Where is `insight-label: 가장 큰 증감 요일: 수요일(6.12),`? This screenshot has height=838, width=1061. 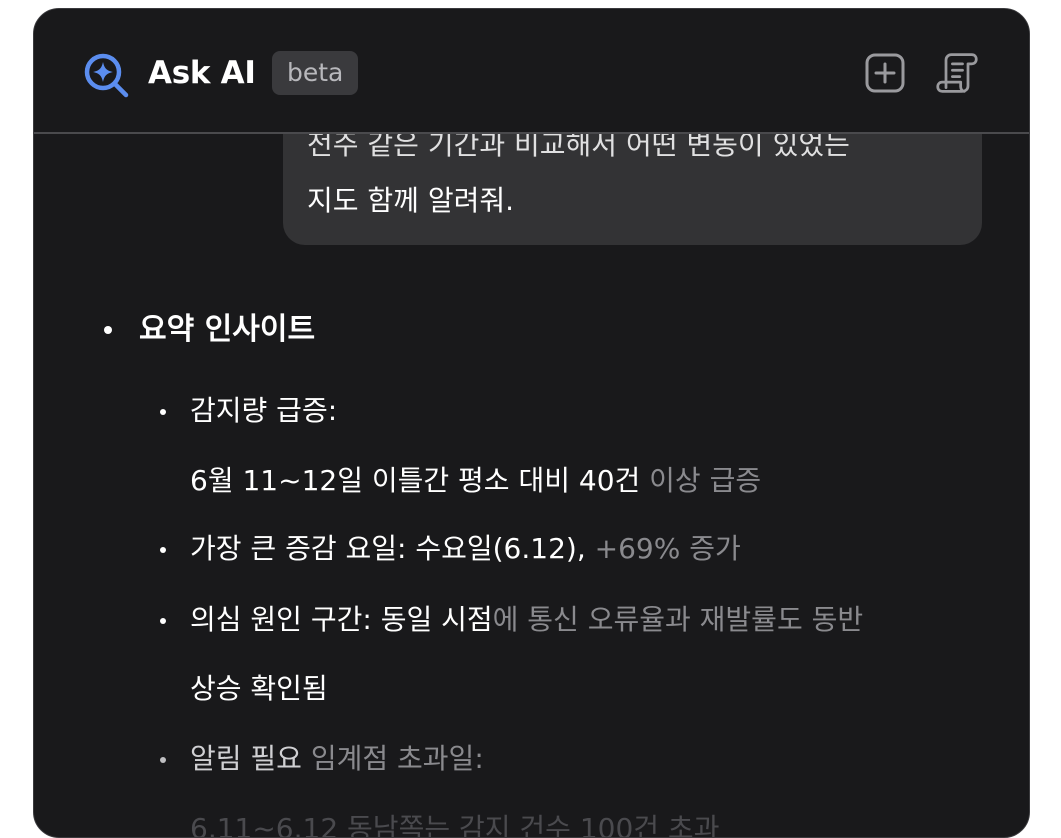
insight-label: 가장 큰 증감 요일: 수요일(6.12), is located at coordinates (388, 548).